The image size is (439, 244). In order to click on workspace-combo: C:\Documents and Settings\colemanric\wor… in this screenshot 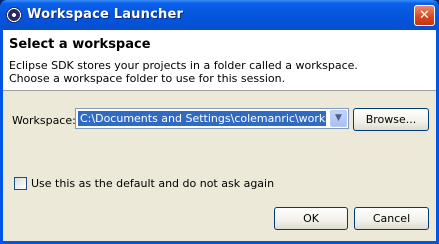, I will do `click(212, 118)`.